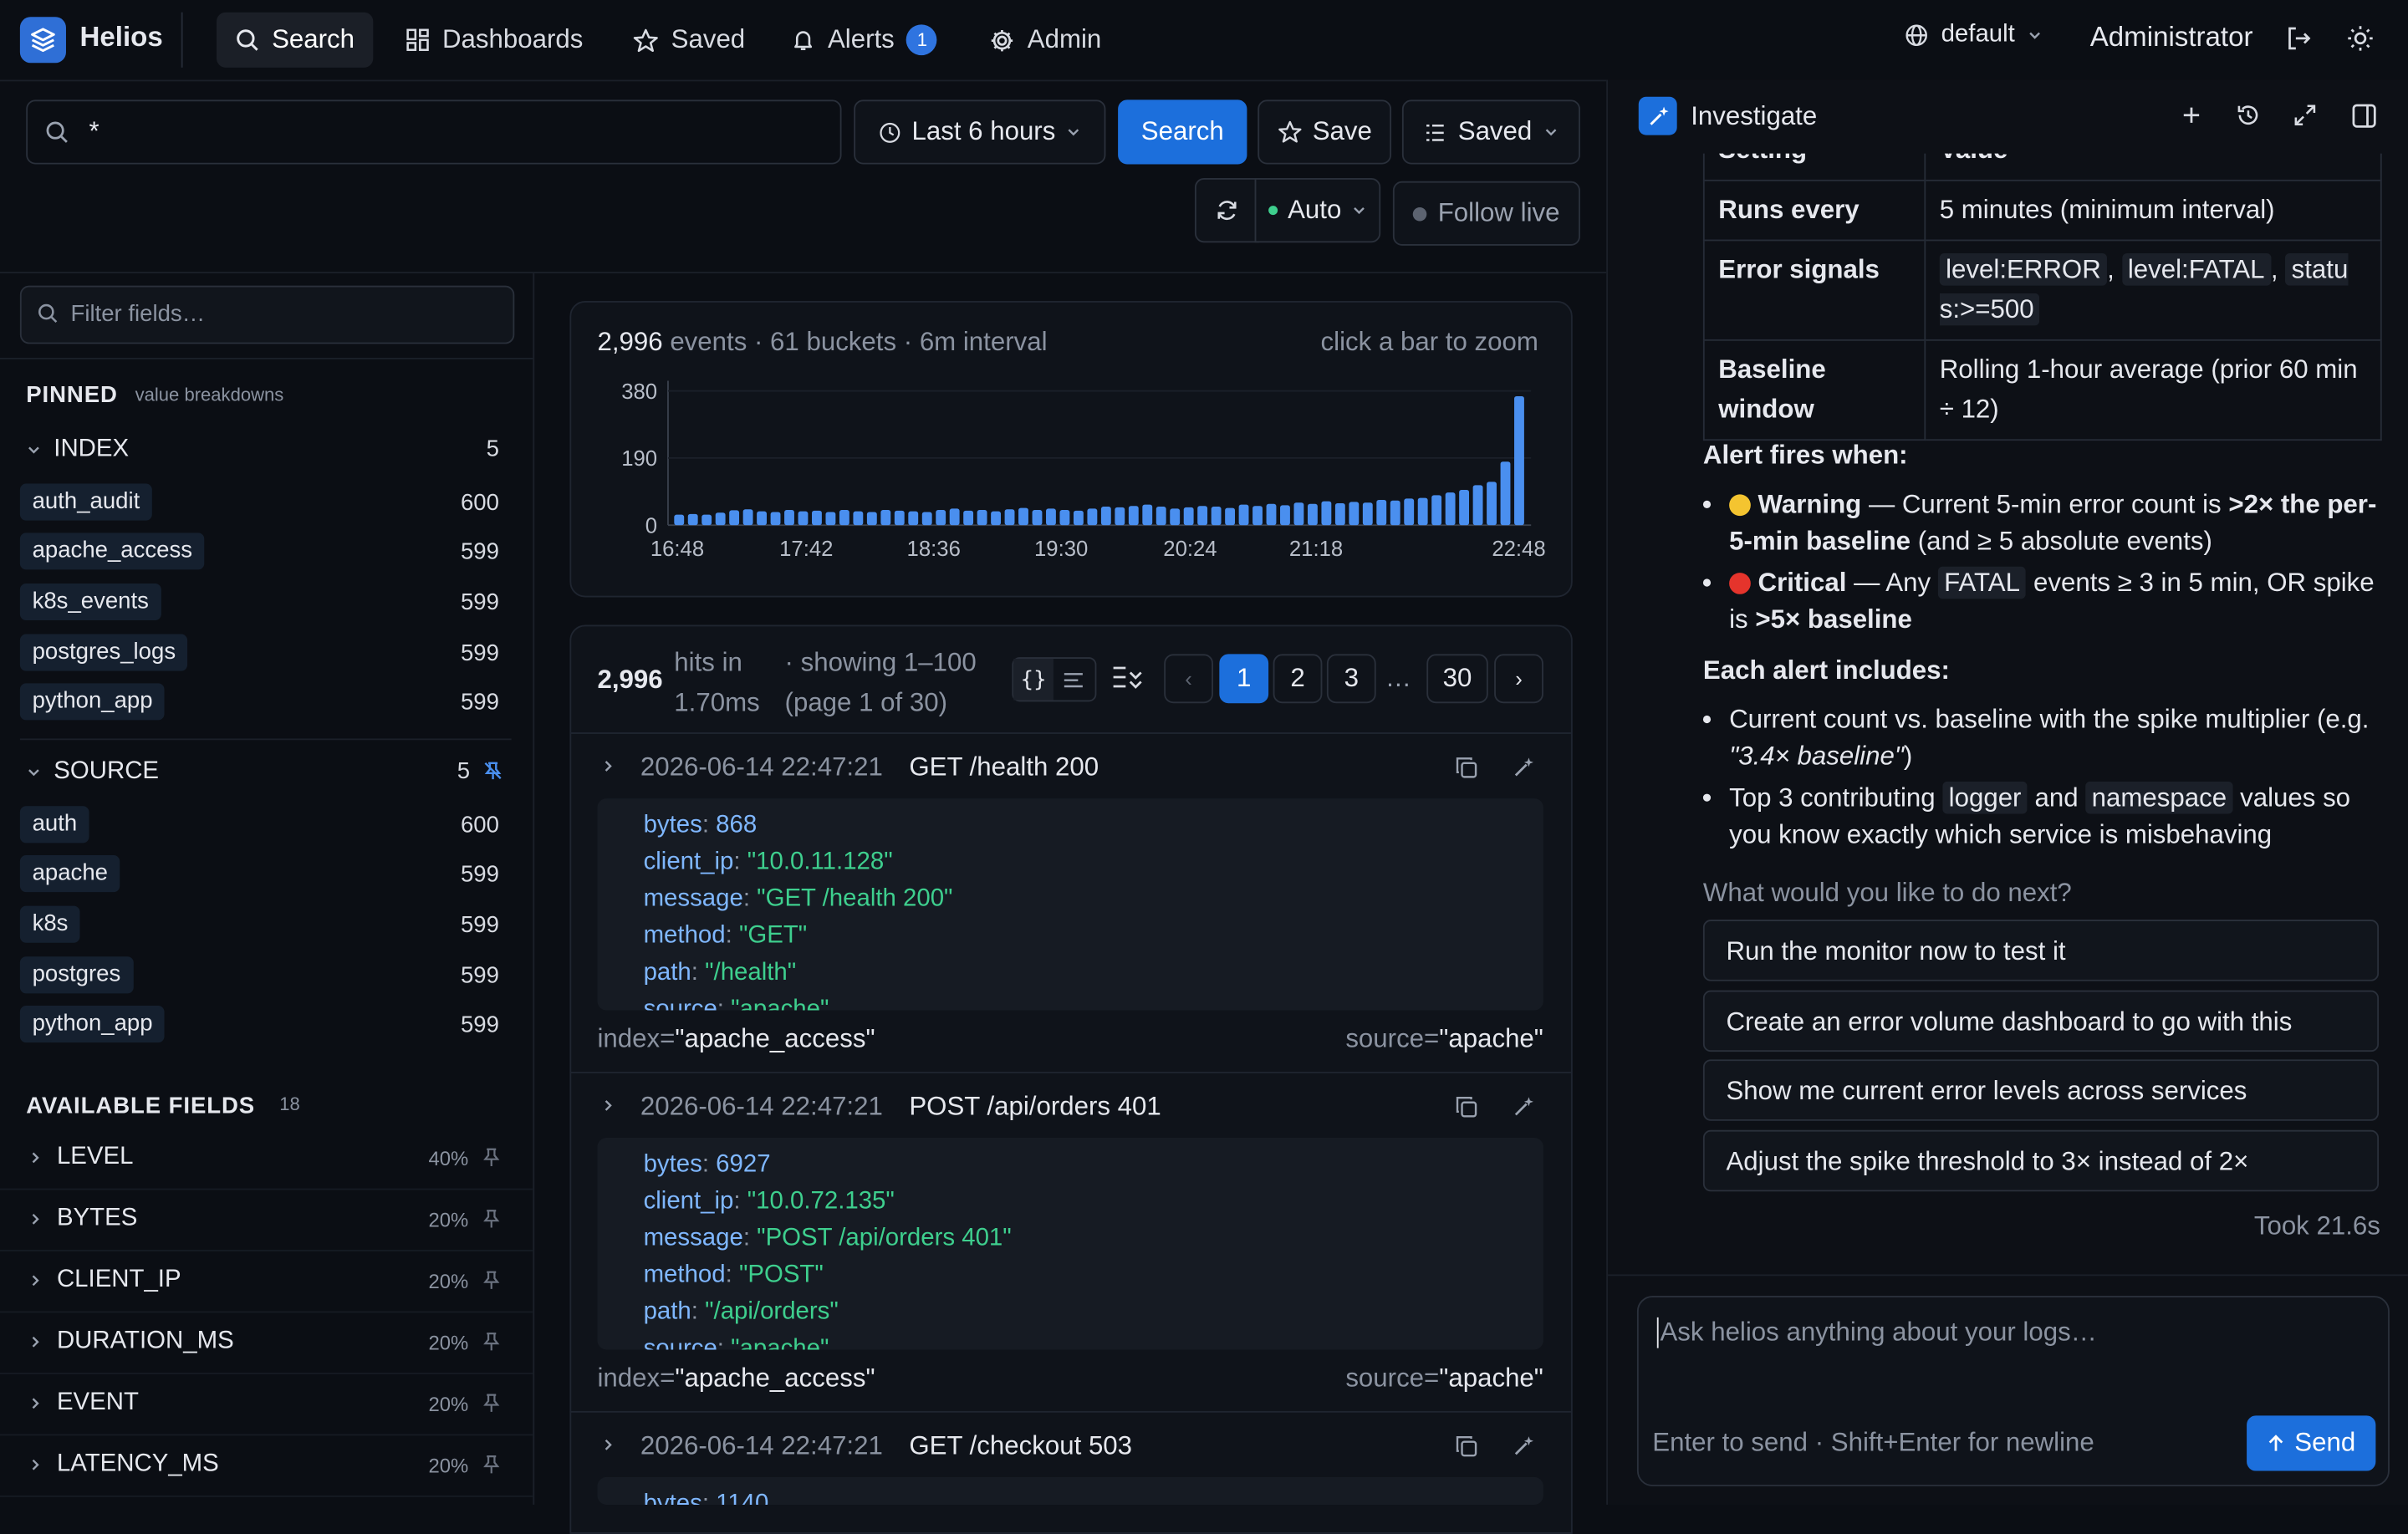  Describe the element at coordinates (1189, 679) in the screenshot. I see `prev-page-button: ‹` at that location.